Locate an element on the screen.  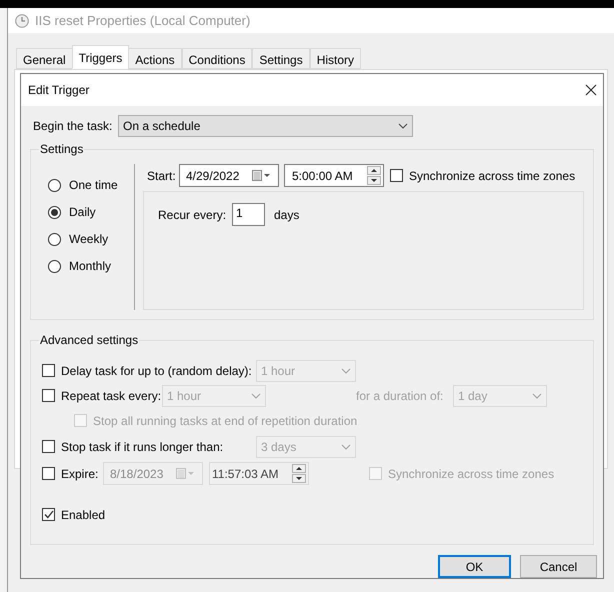
tab: Triggers is located at coordinates (101, 57).